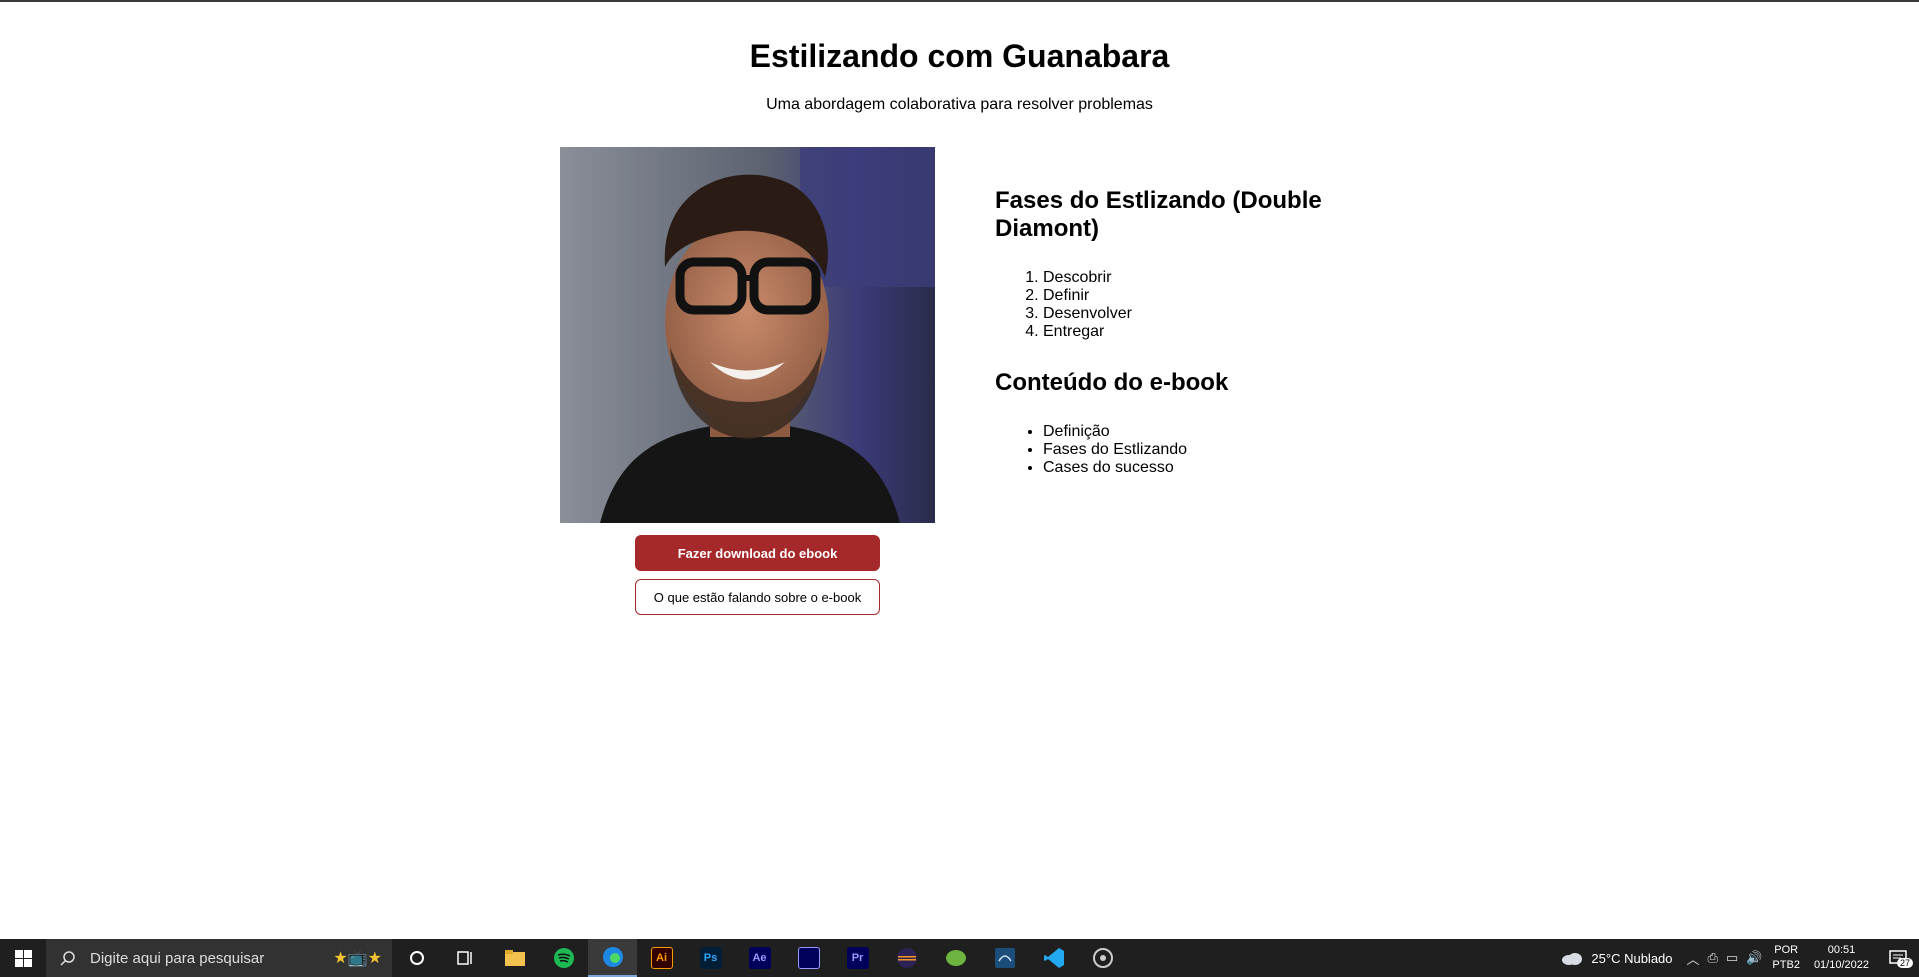 This screenshot has width=1919, height=977. I want to click on list-item: Definir, so click(1199, 296).